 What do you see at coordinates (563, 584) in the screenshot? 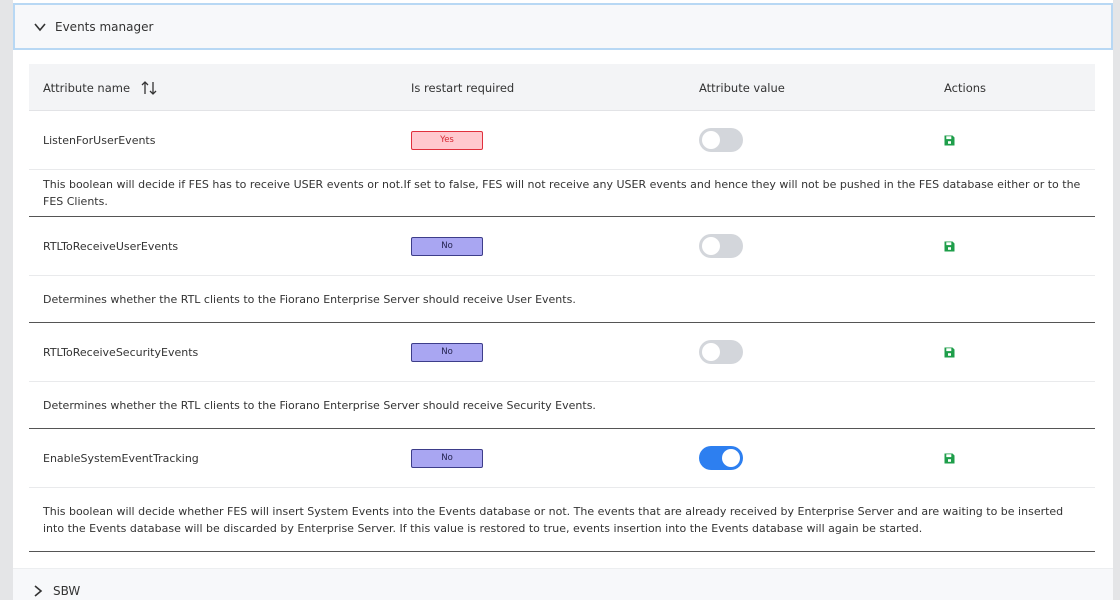
I see `sbw-panel-header: SBW` at bounding box center [563, 584].